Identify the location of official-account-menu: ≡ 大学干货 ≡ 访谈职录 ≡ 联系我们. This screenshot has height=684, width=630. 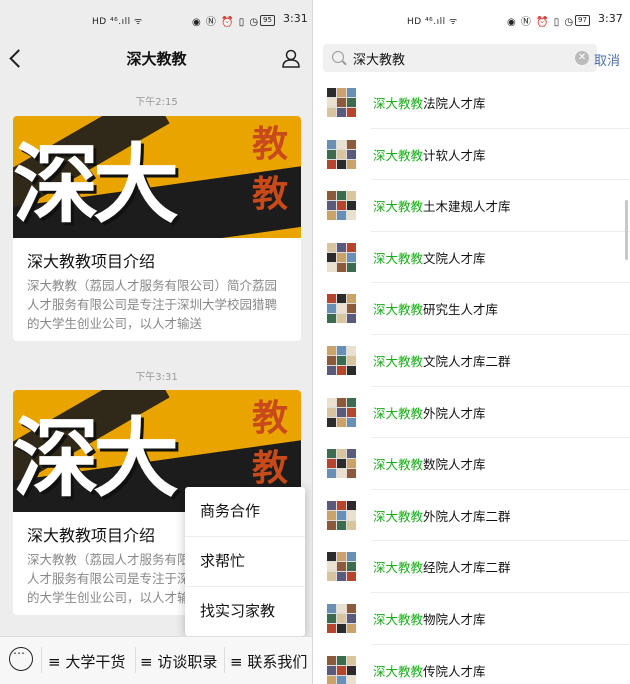
(156, 660).